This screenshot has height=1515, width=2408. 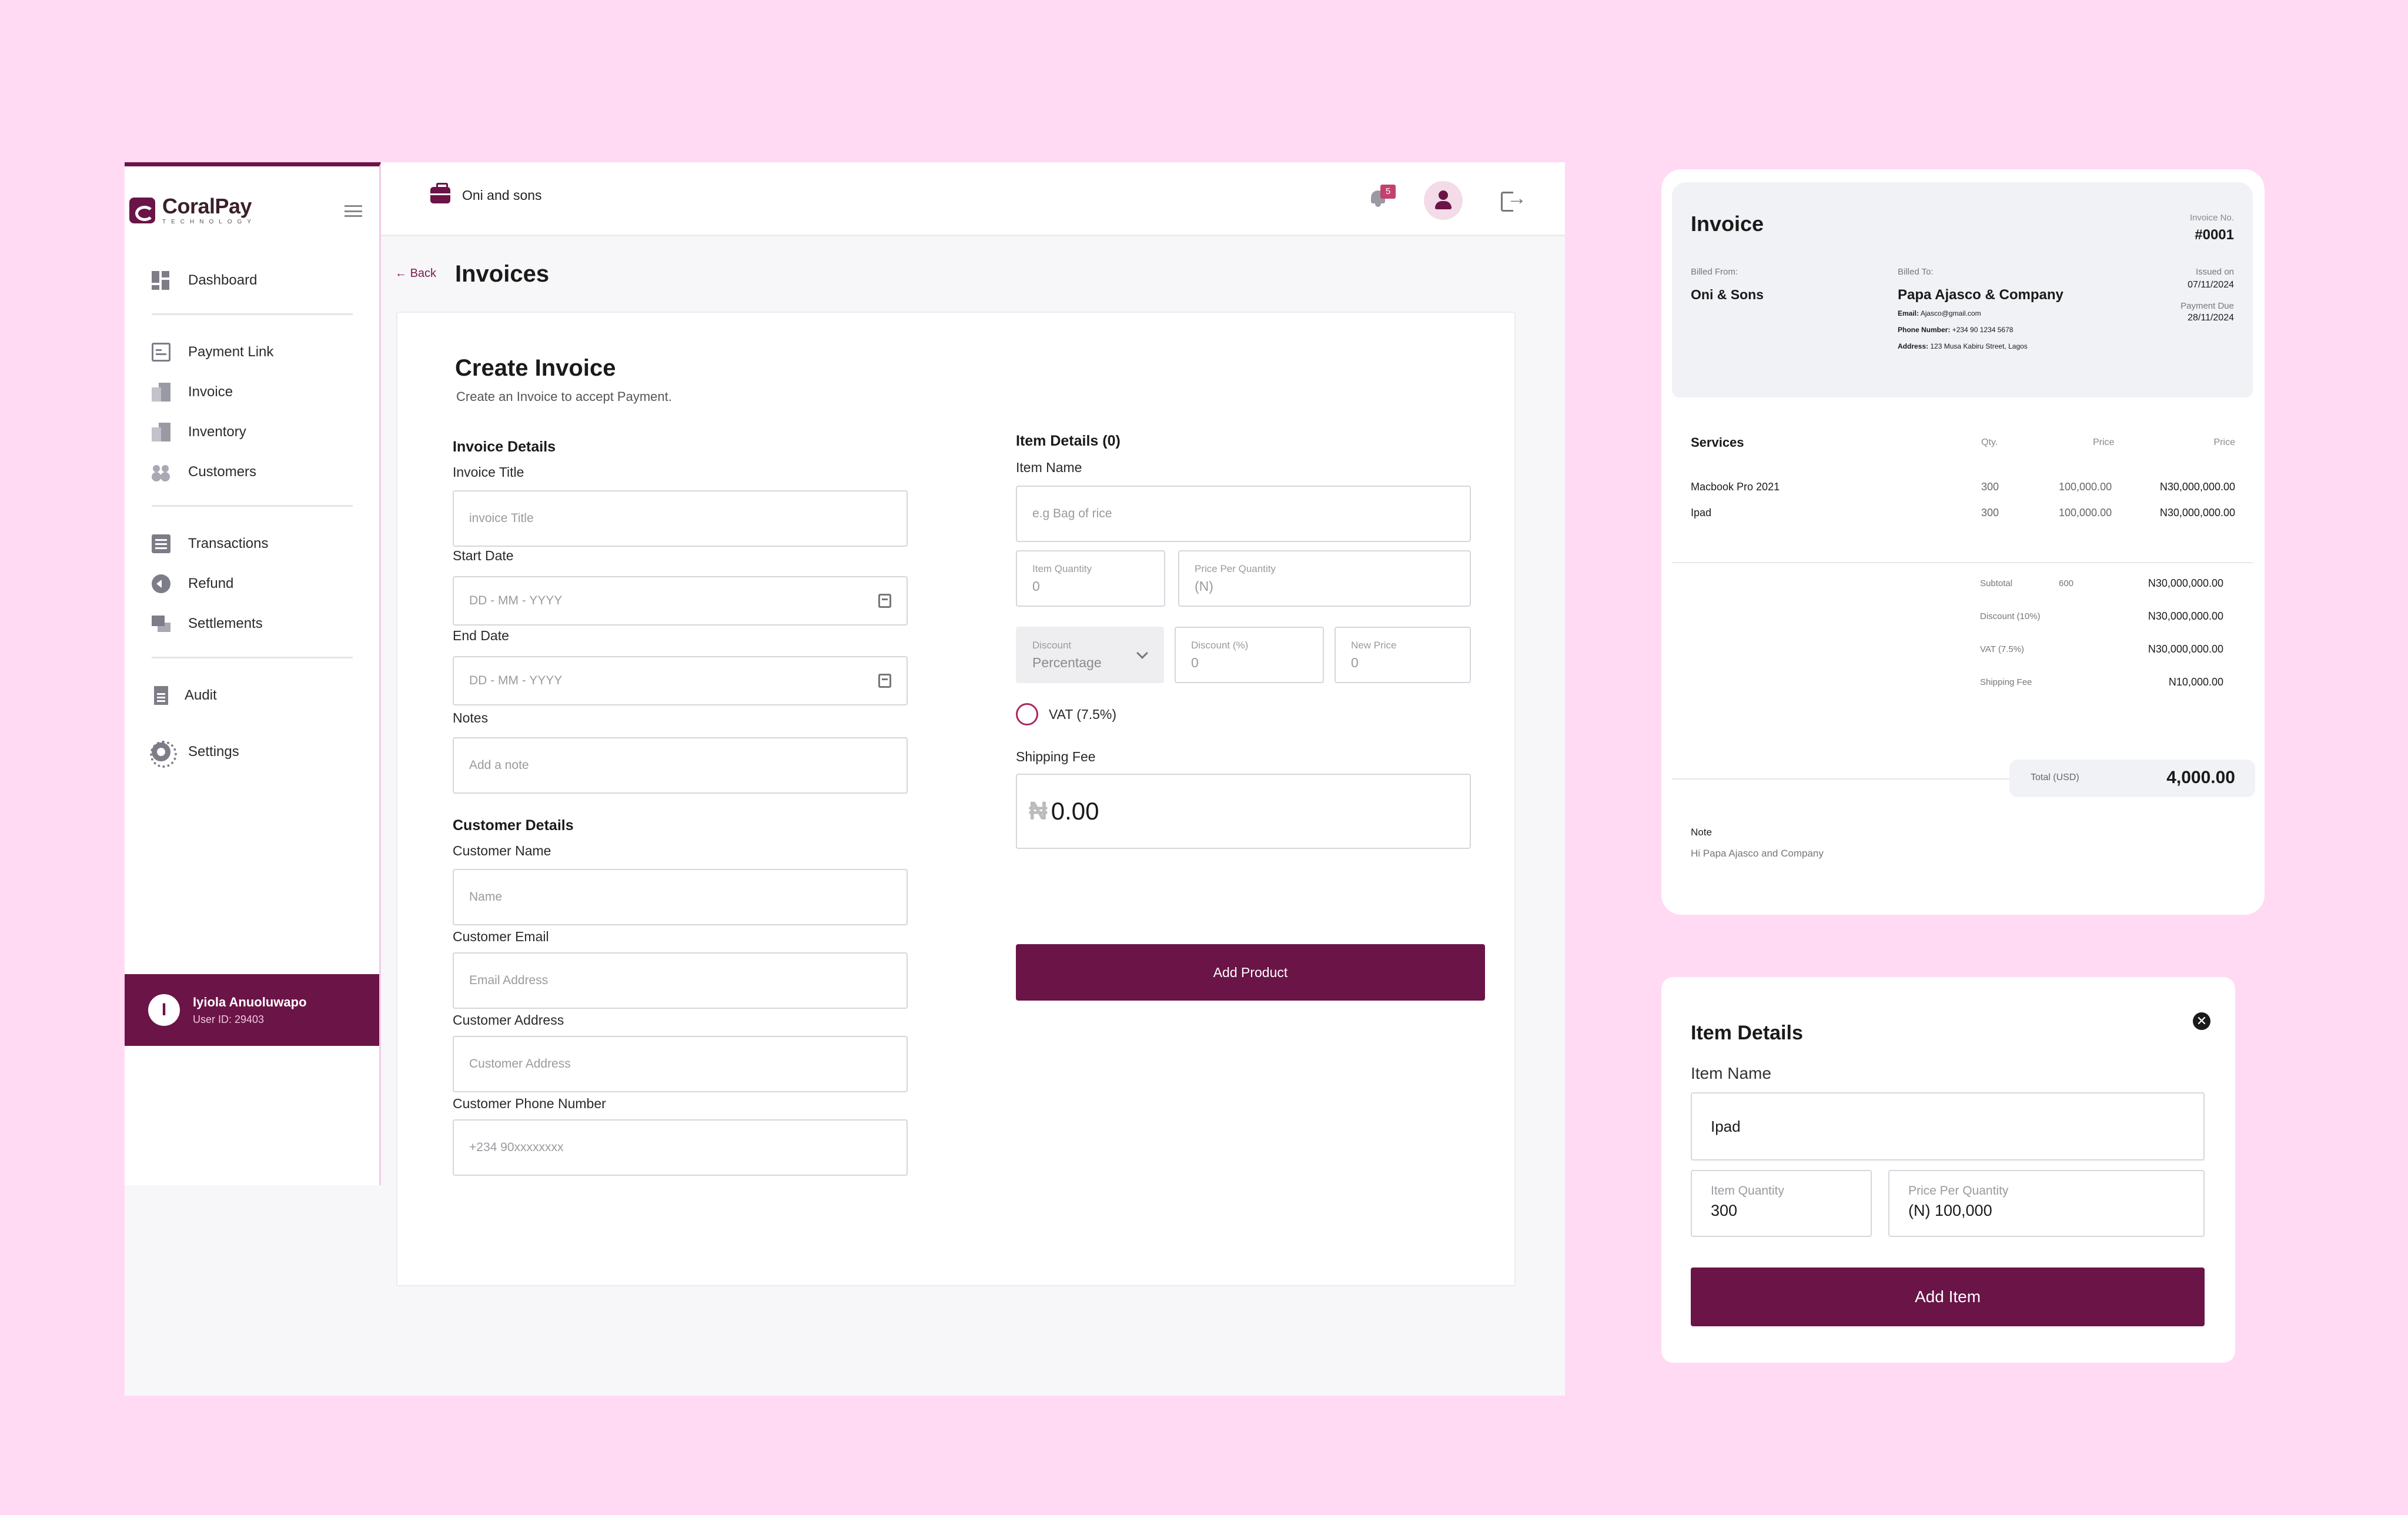 I want to click on vat-value: N30,000,000.00, so click(x=2185, y=649).